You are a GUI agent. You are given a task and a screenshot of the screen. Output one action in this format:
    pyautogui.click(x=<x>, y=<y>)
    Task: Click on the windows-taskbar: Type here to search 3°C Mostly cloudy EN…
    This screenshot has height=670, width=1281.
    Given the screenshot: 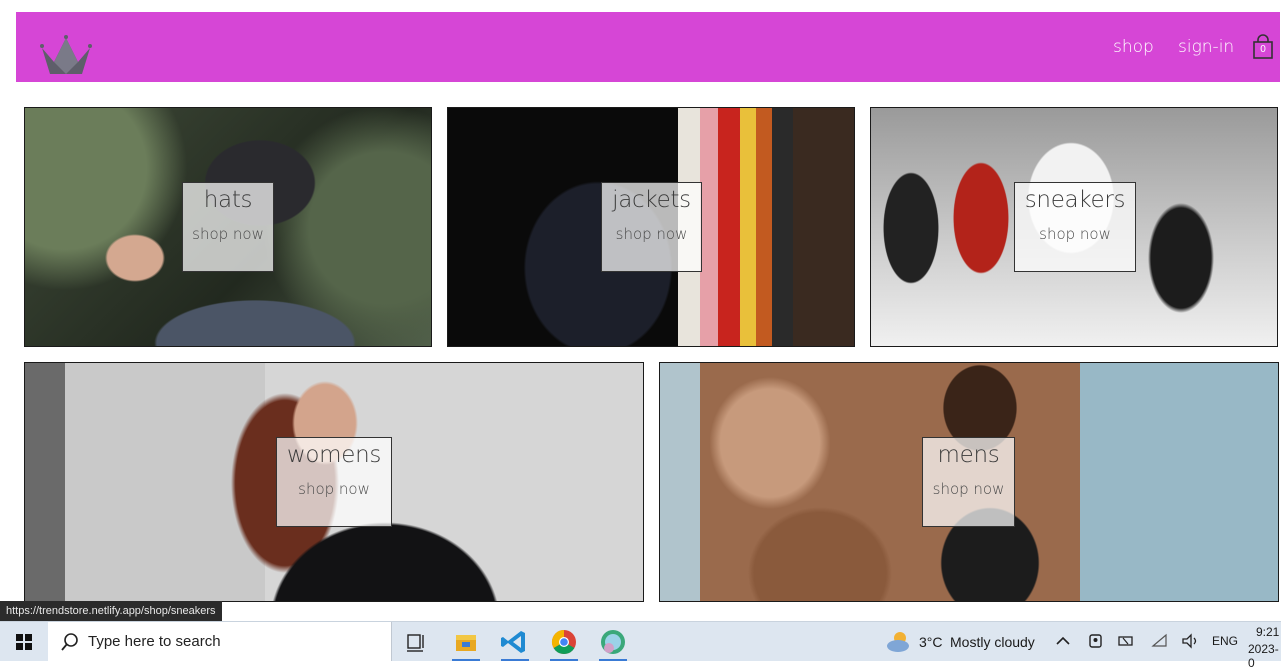 What is the action you would take?
    pyautogui.click(x=640, y=645)
    